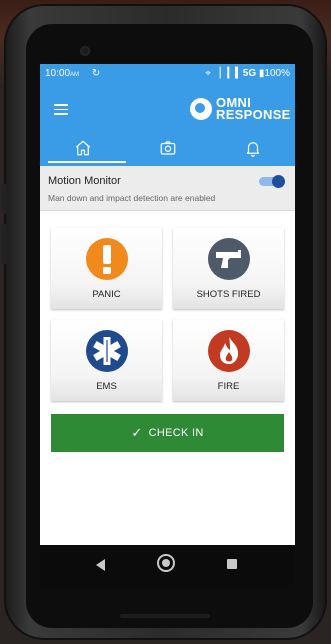 Image resolution: width=331 pixels, height=644 pixels. I want to click on ems-button: EMS, so click(106, 360).